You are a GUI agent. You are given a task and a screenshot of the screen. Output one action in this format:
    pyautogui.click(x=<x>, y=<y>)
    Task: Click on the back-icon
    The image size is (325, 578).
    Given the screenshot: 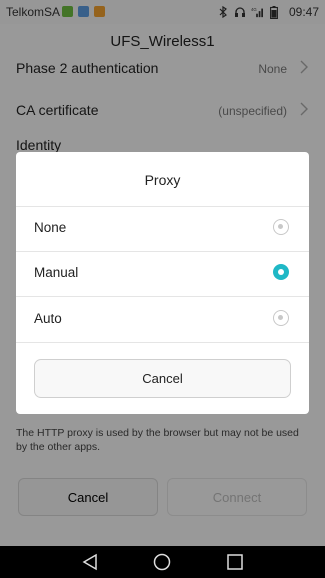 What is the action you would take?
    pyautogui.click(x=90, y=562)
    